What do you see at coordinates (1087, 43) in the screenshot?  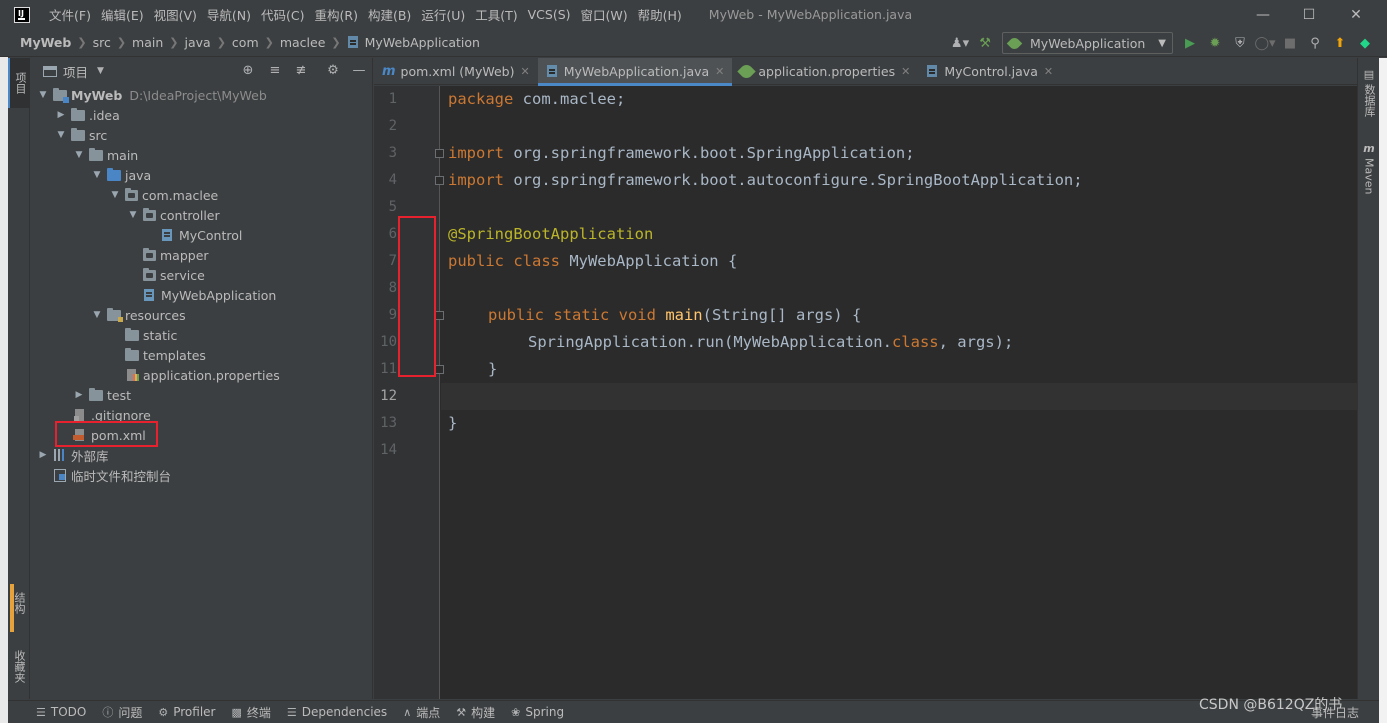 I see `run-config-select: MyWebApplication ▼` at bounding box center [1087, 43].